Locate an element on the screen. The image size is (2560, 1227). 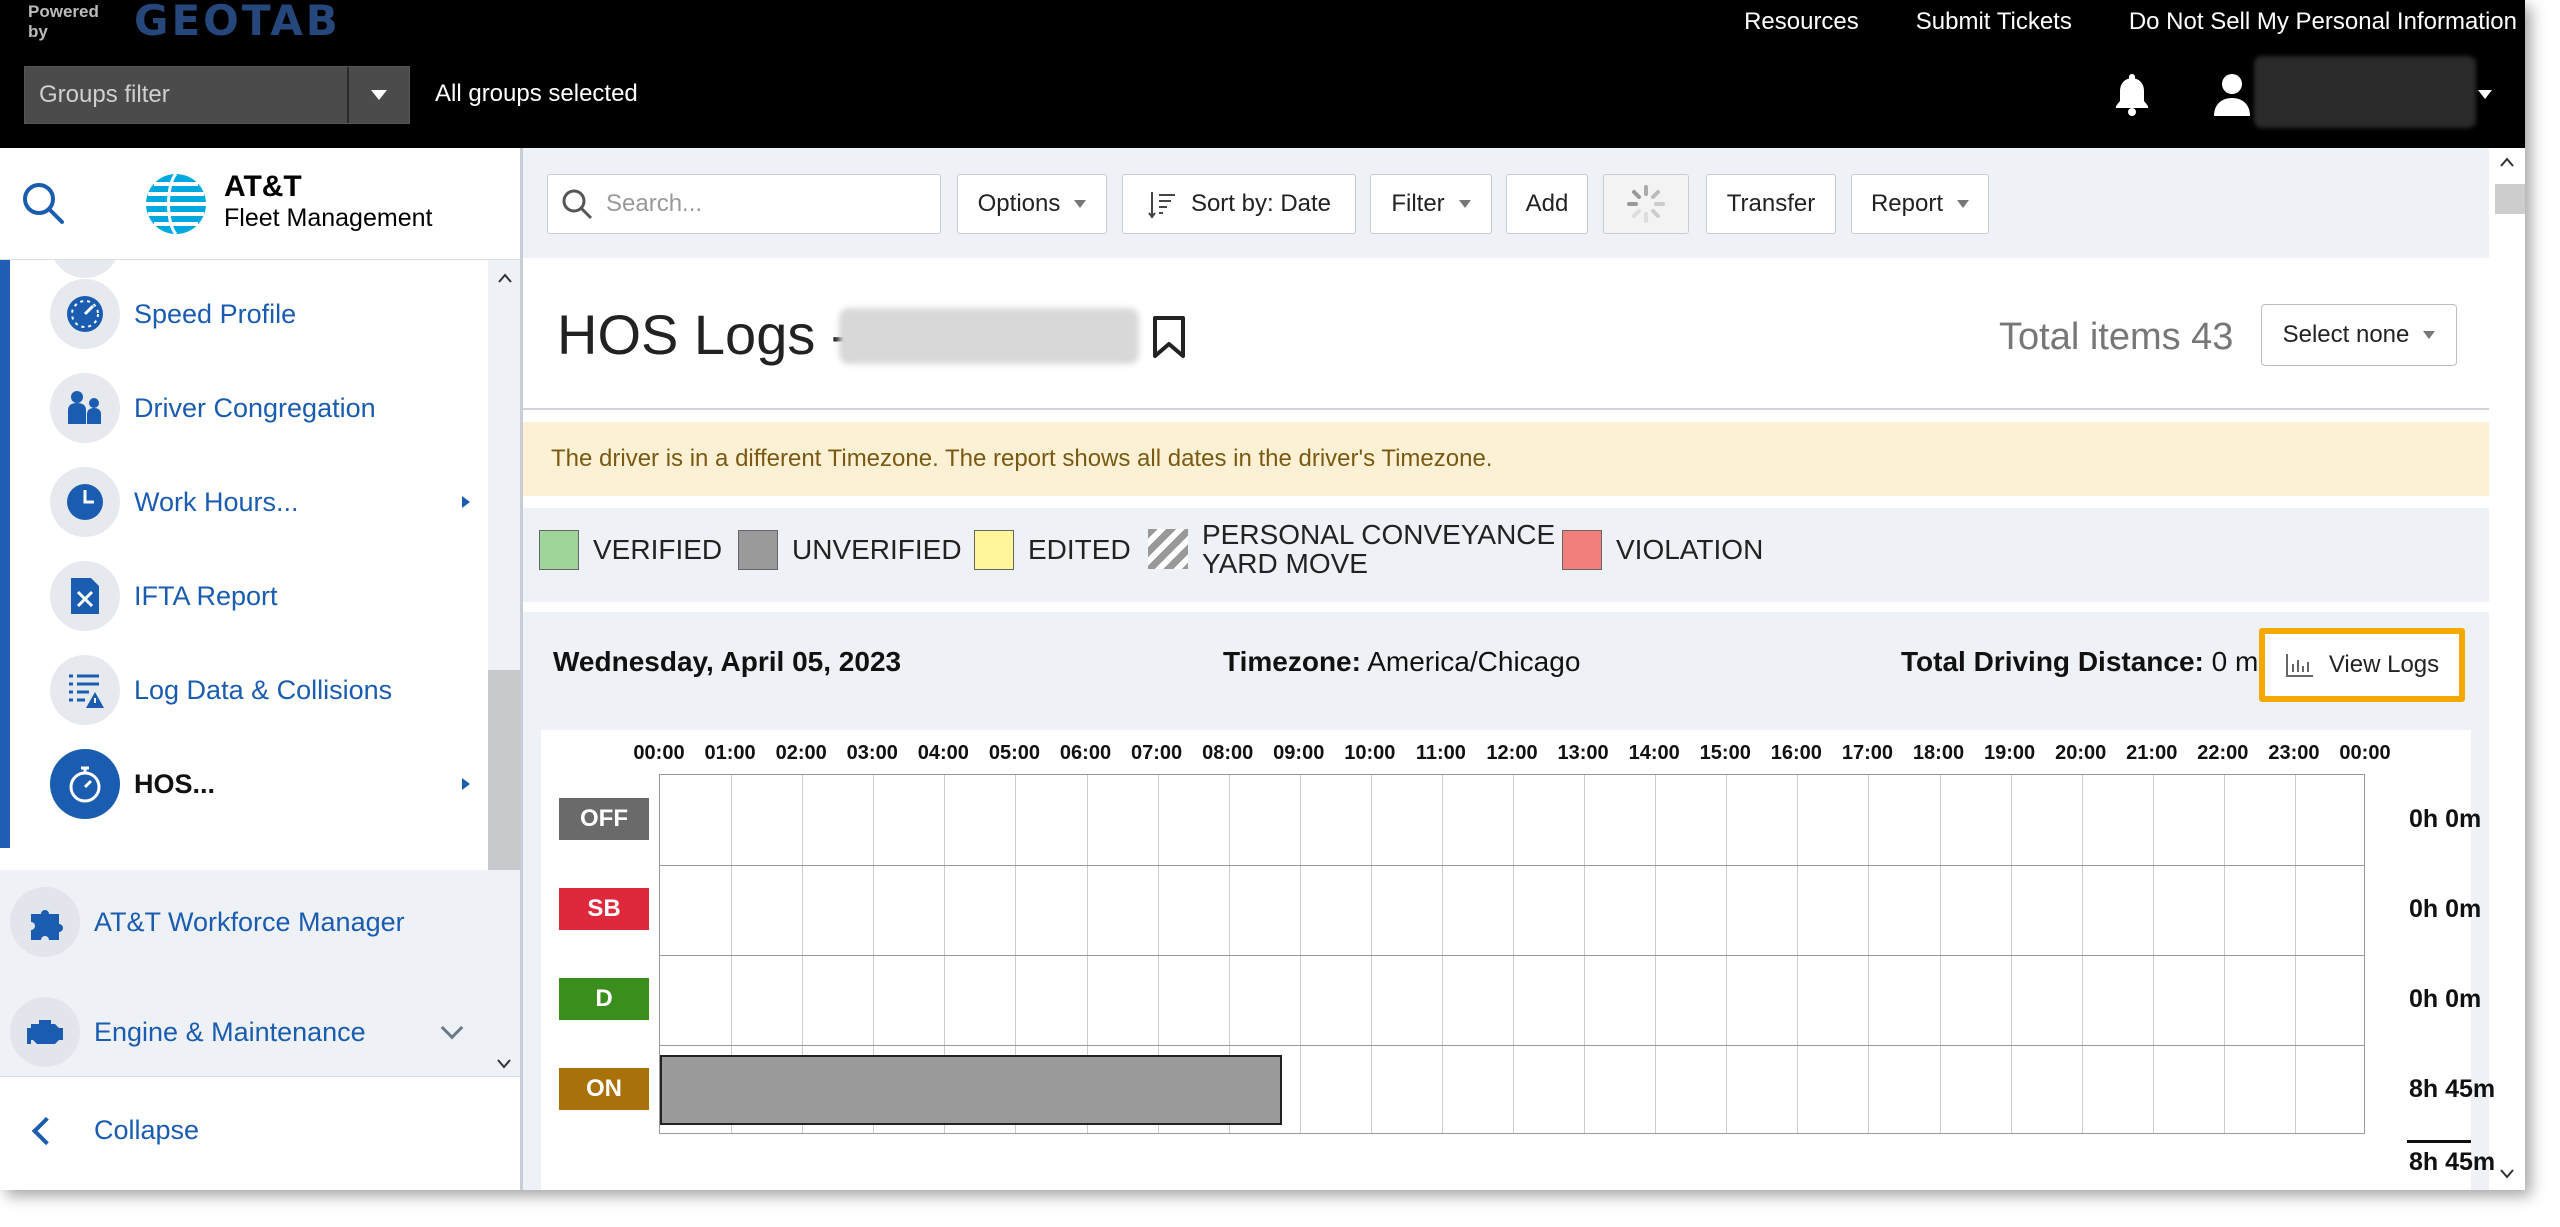
submit-tickets-link: Submit Tickets is located at coordinates (1994, 22).